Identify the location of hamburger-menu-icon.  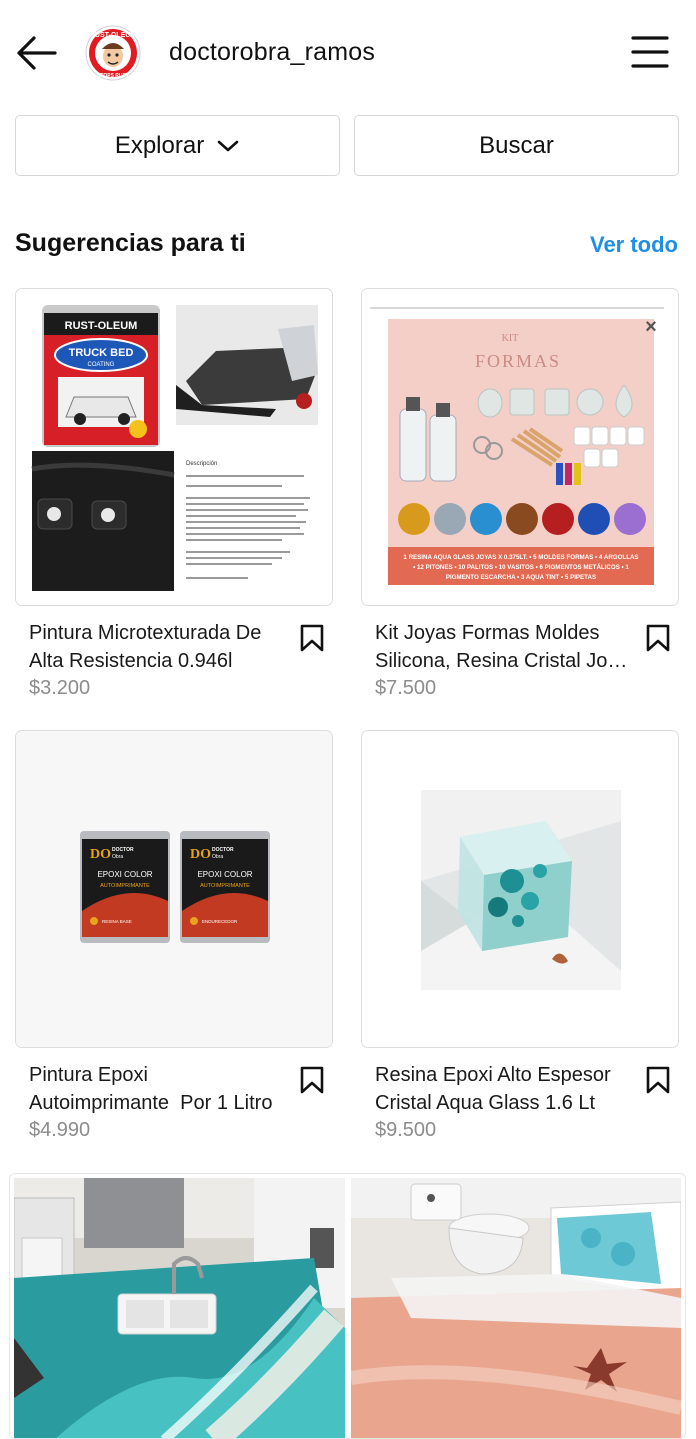
(650, 52).